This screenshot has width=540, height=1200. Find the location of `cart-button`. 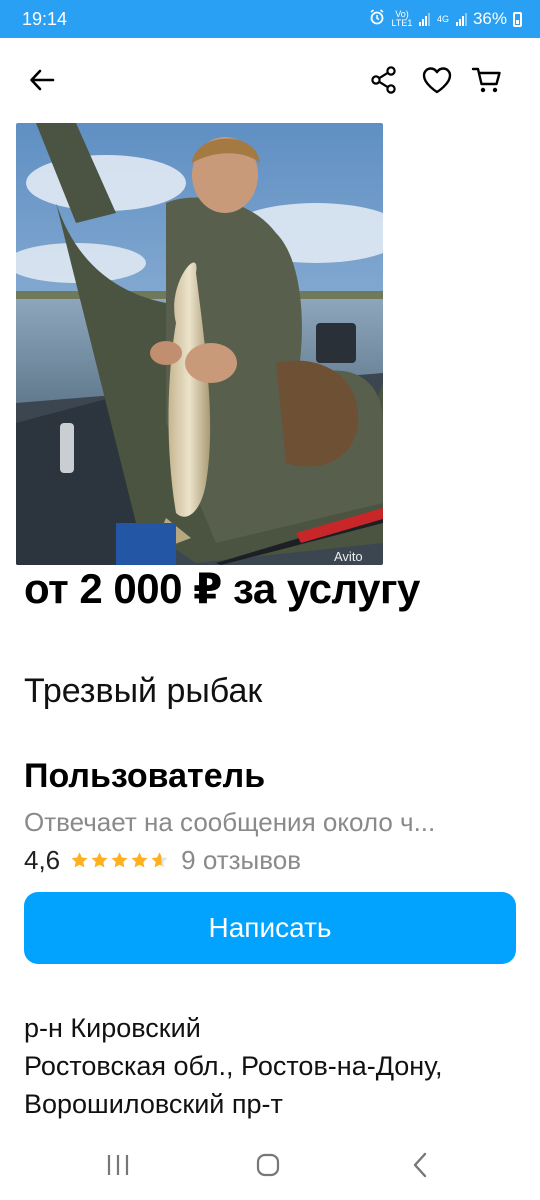

cart-button is located at coordinates (487, 80).